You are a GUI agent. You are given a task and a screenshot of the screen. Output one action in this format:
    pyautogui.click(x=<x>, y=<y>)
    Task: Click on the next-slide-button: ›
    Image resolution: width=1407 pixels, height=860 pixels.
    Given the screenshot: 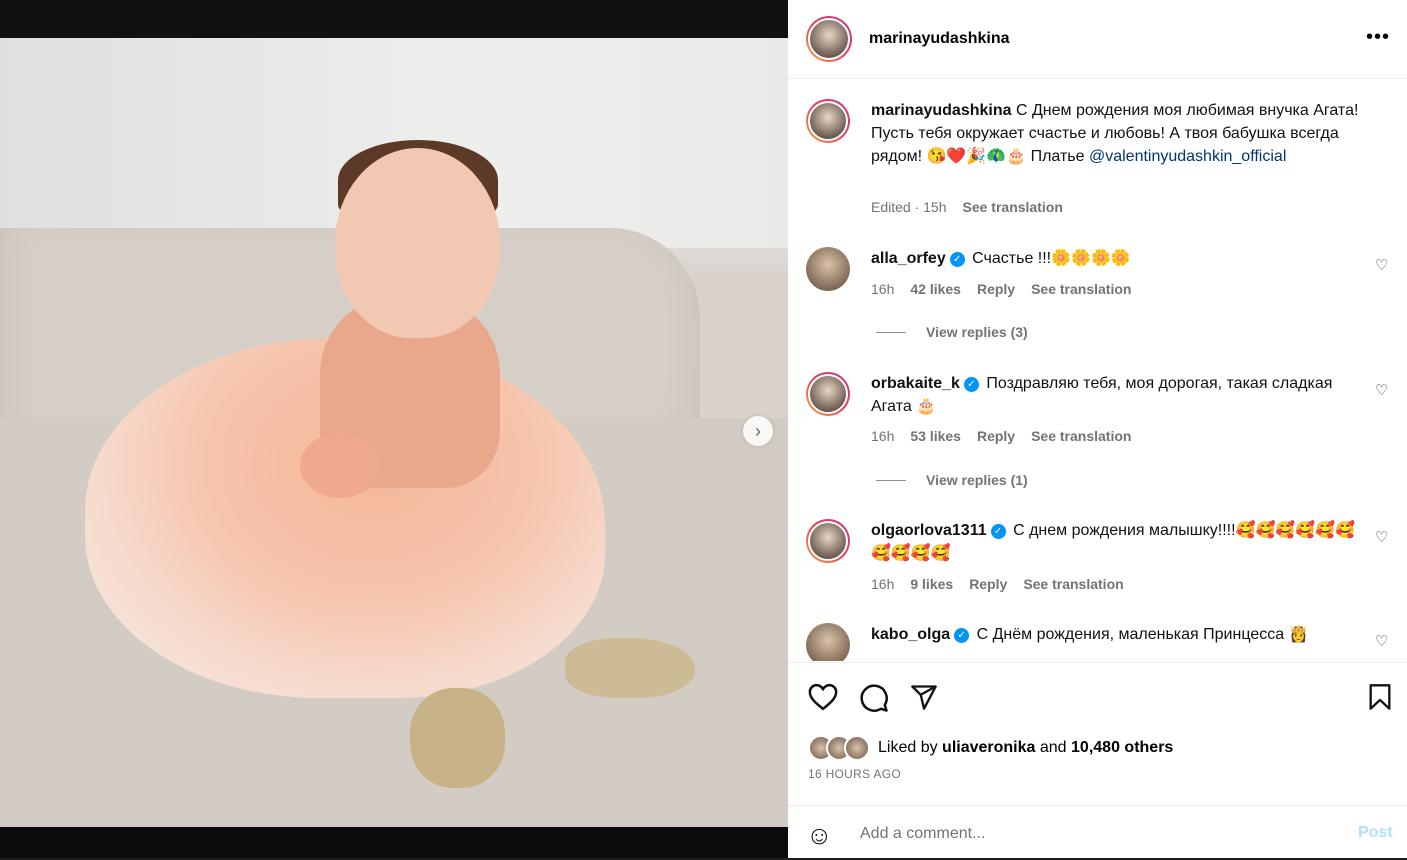 What is the action you would take?
    pyautogui.click(x=758, y=431)
    